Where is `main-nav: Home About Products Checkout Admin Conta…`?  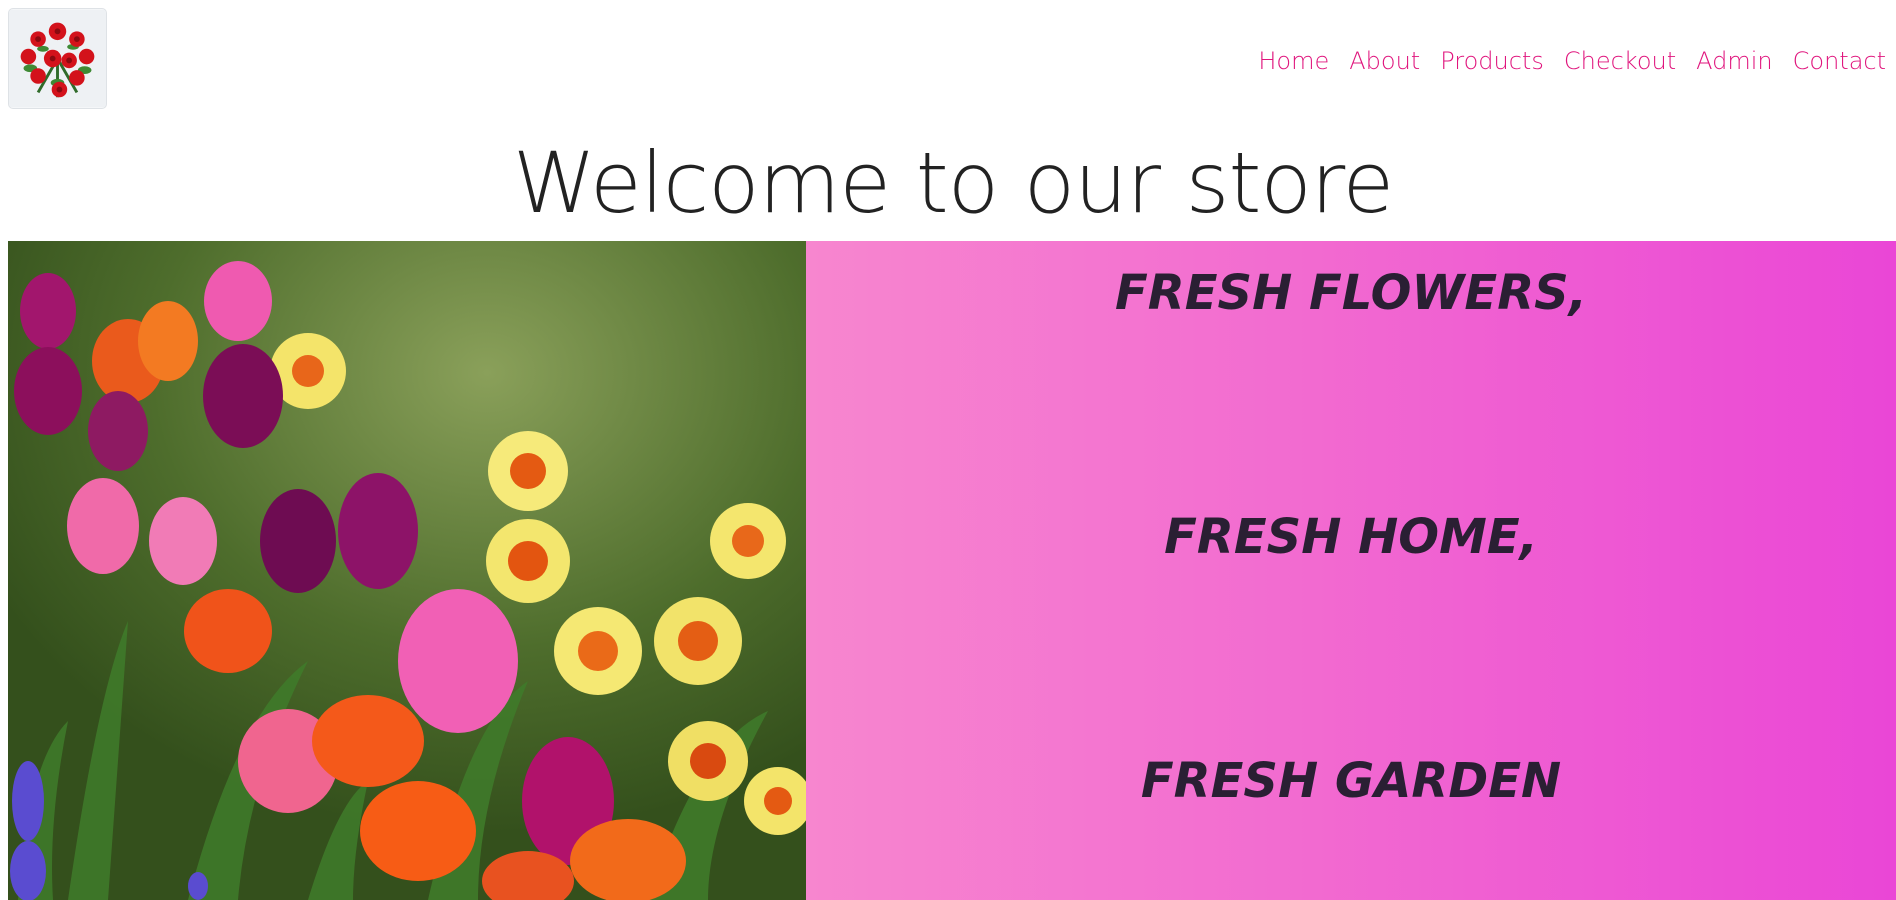
main-nav: Home About Products Checkout Admin Conta… is located at coordinates (1572, 61).